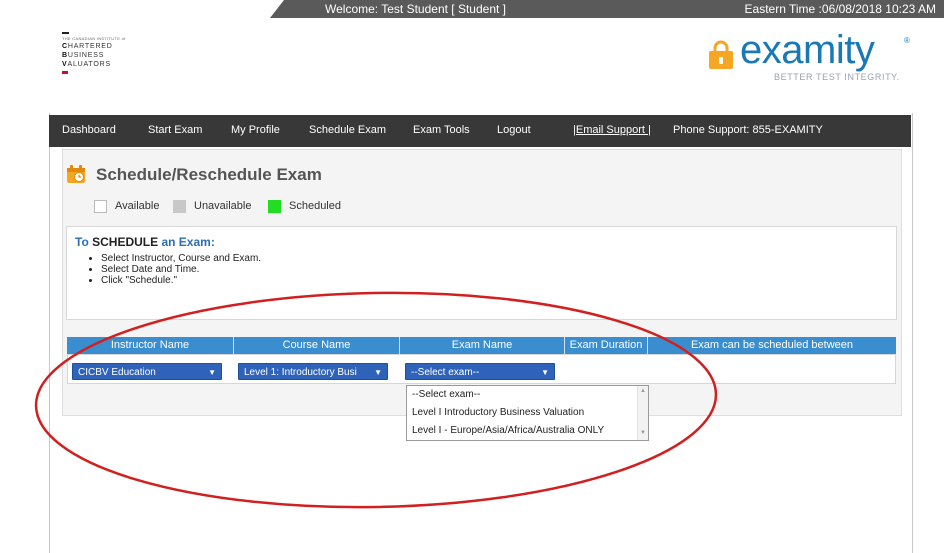  Describe the element at coordinates (612, 130) in the screenshot. I see `nav-email-support: |Email Support |` at that location.